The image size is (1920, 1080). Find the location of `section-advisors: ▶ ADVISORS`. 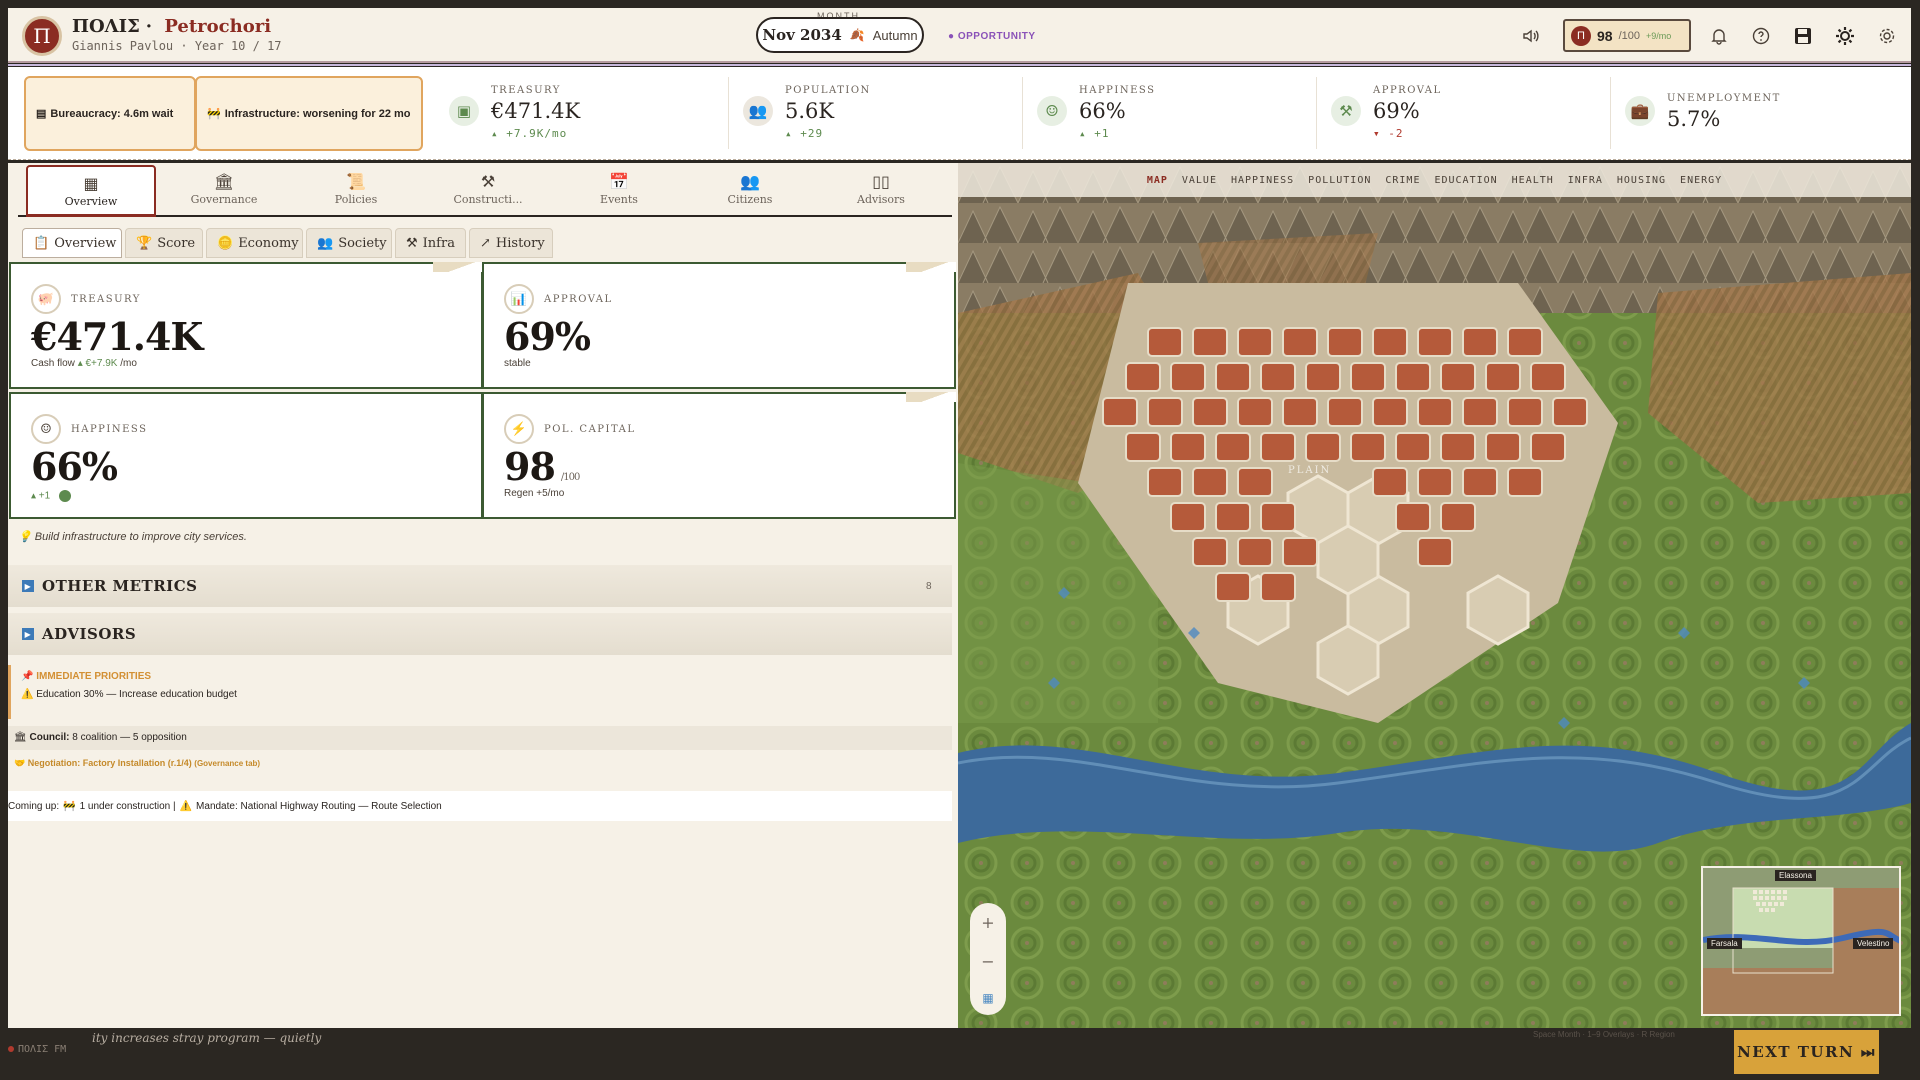

section-advisors: ▶ ADVISORS is located at coordinates (480, 634).